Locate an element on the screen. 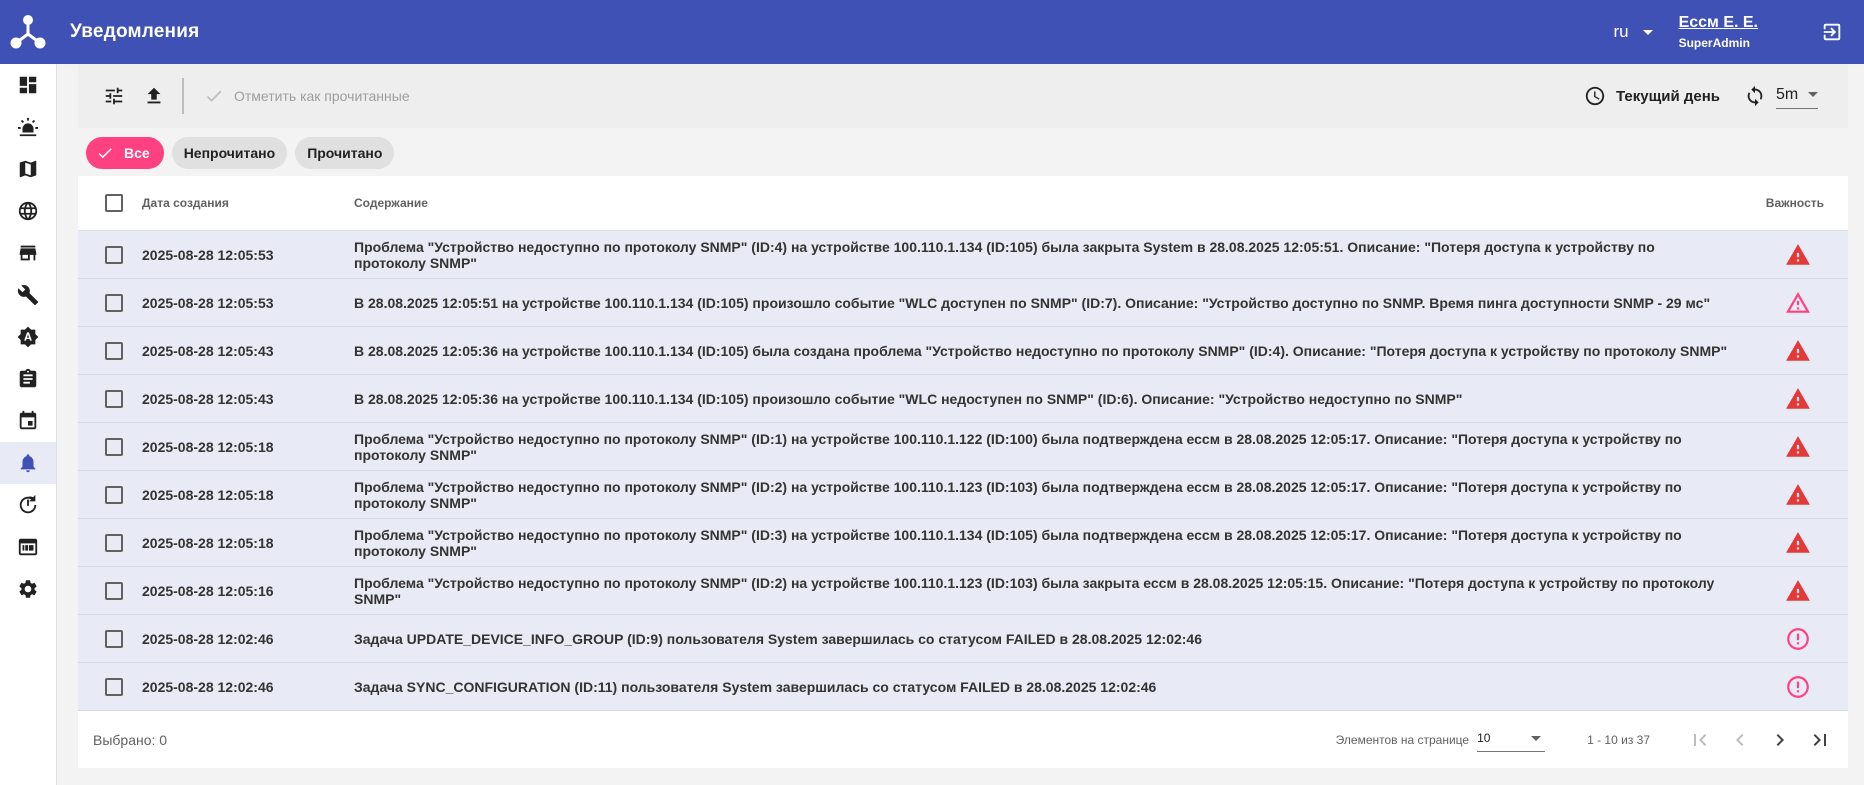 Image resolution: width=1864 pixels, height=785 pixels. chevron-left-icon is located at coordinates (1740, 739).